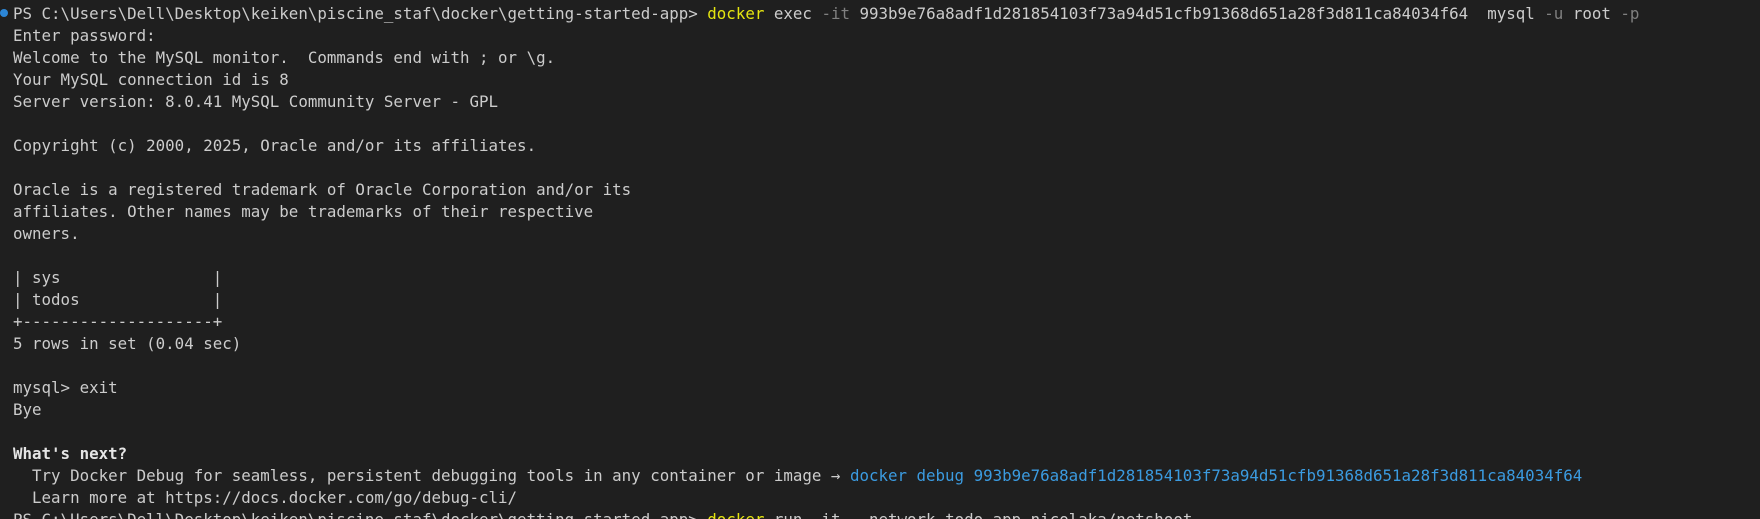  I want to click on flag-u: -u, so click(1554, 13).